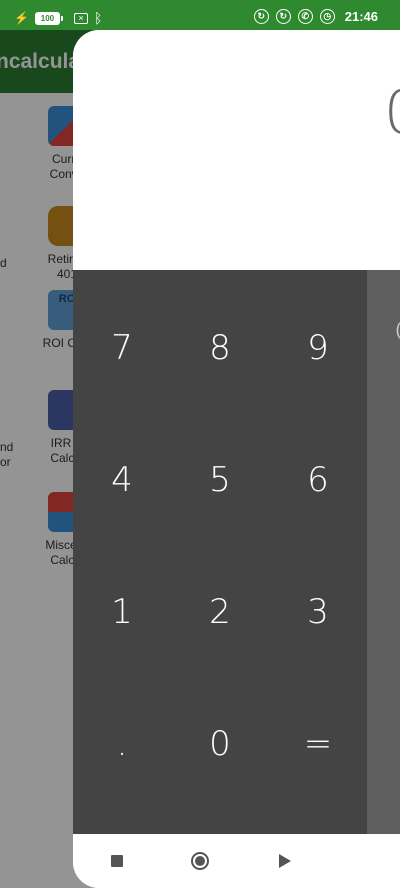  What do you see at coordinates (318, 744) in the screenshot?
I see `key-equals: =` at bounding box center [318, 744].